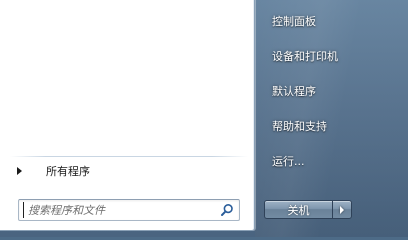  Describe the element at coordinates (127, 171) in the screenshot. I see `all-programs-item: 所有程序` at that location.